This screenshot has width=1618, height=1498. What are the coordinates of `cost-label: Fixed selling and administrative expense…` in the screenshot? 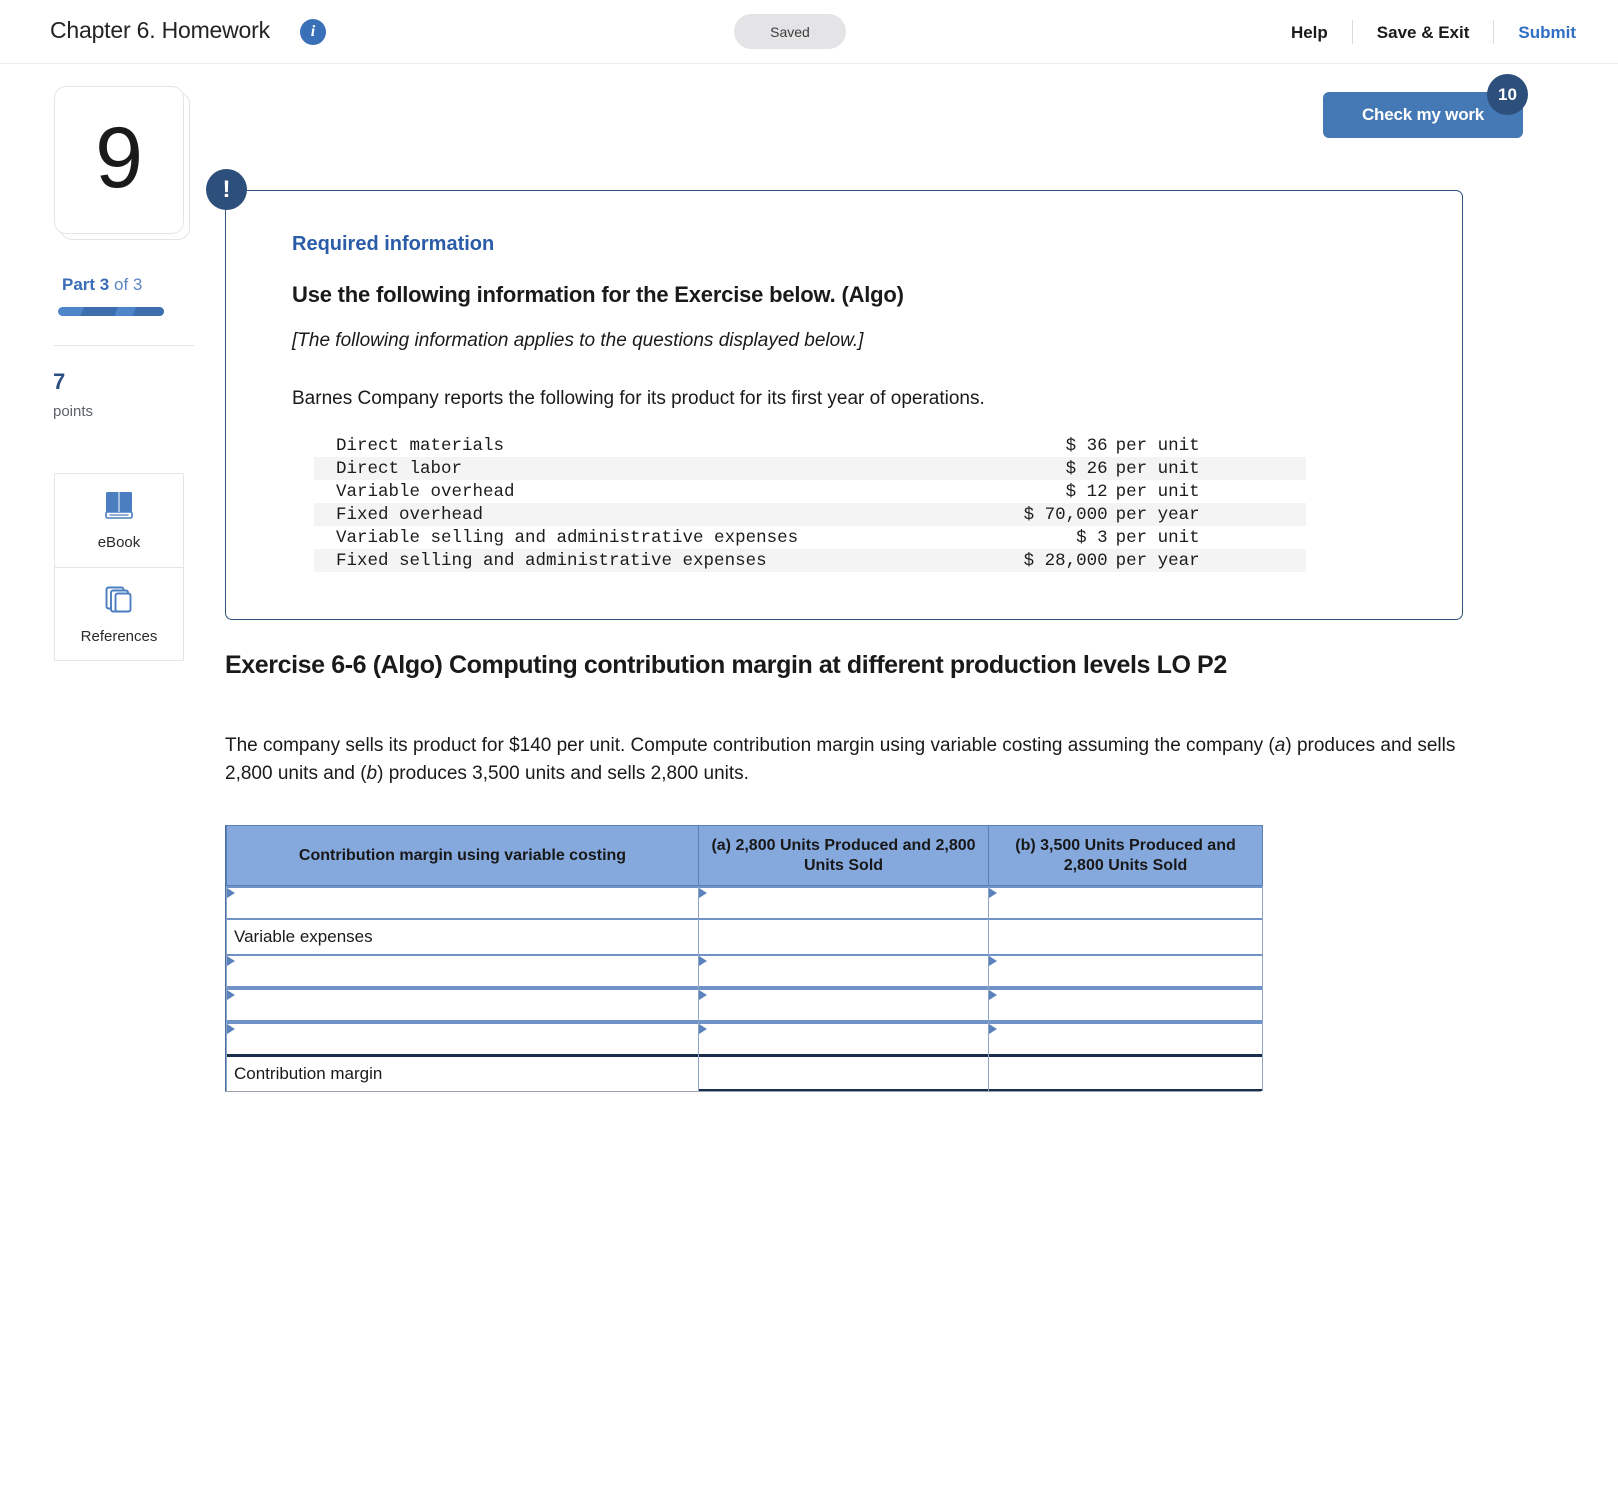 It's located at (551, 560).